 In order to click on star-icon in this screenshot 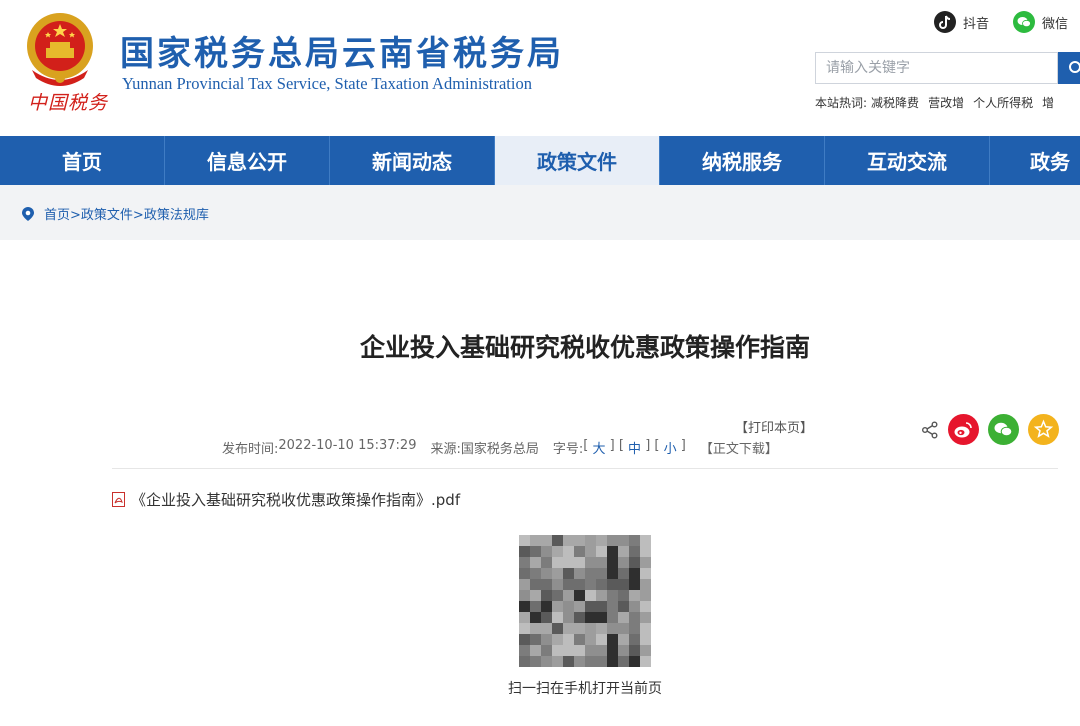, I will do `click(1043, 428)`.